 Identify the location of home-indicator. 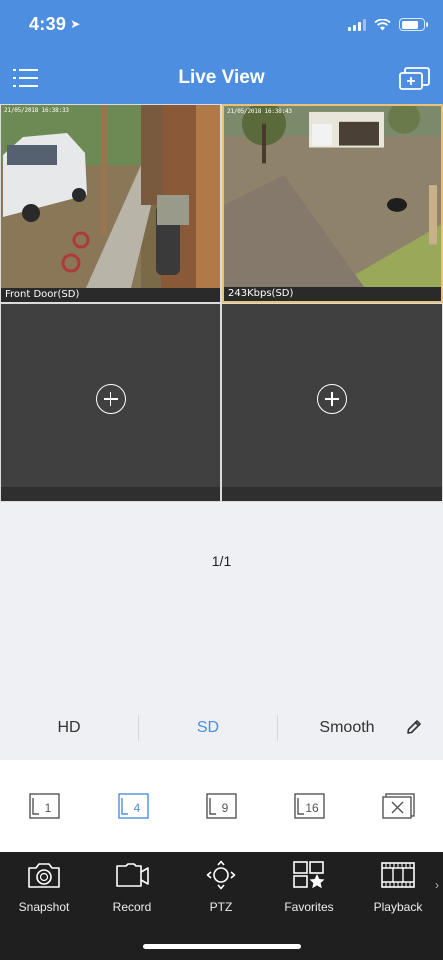
(222, 946).